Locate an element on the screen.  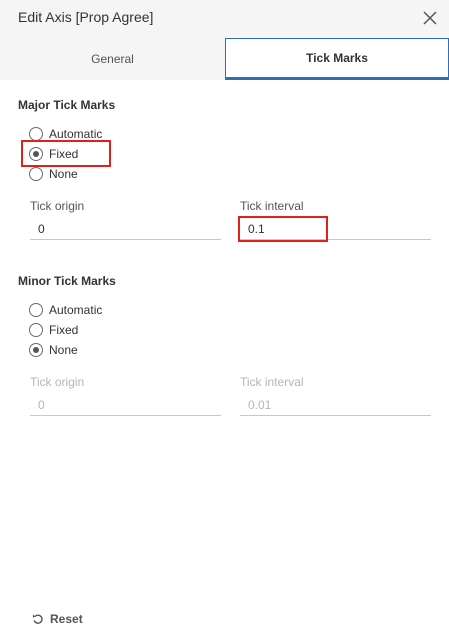
minor-tick-marks-heading: Minor Tick Marks is located at coordinates (67, 281).